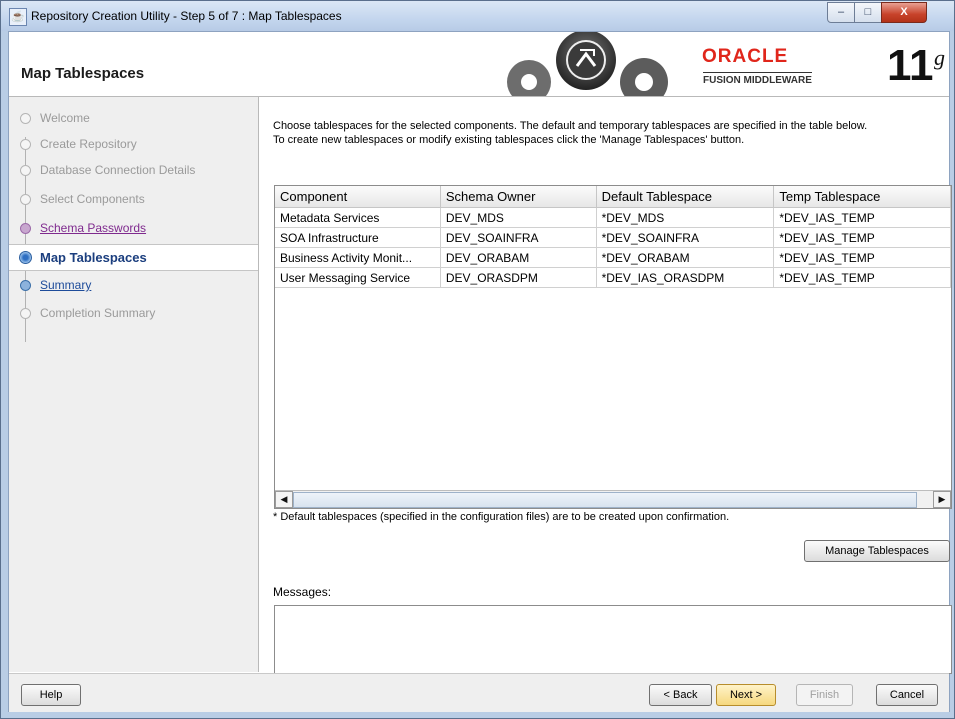 This screenshot has width=955, height=719. I want to click on column-header-component: Component, so click(358, 197).